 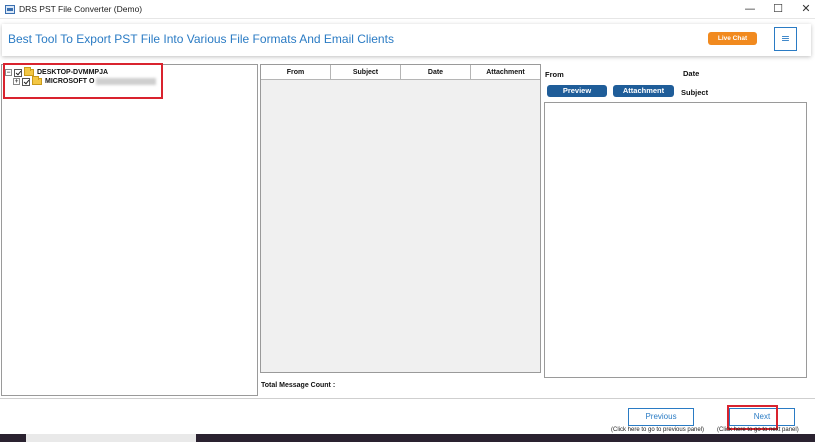 I want to click on taskbar-segment, so click(x=111, y=438).